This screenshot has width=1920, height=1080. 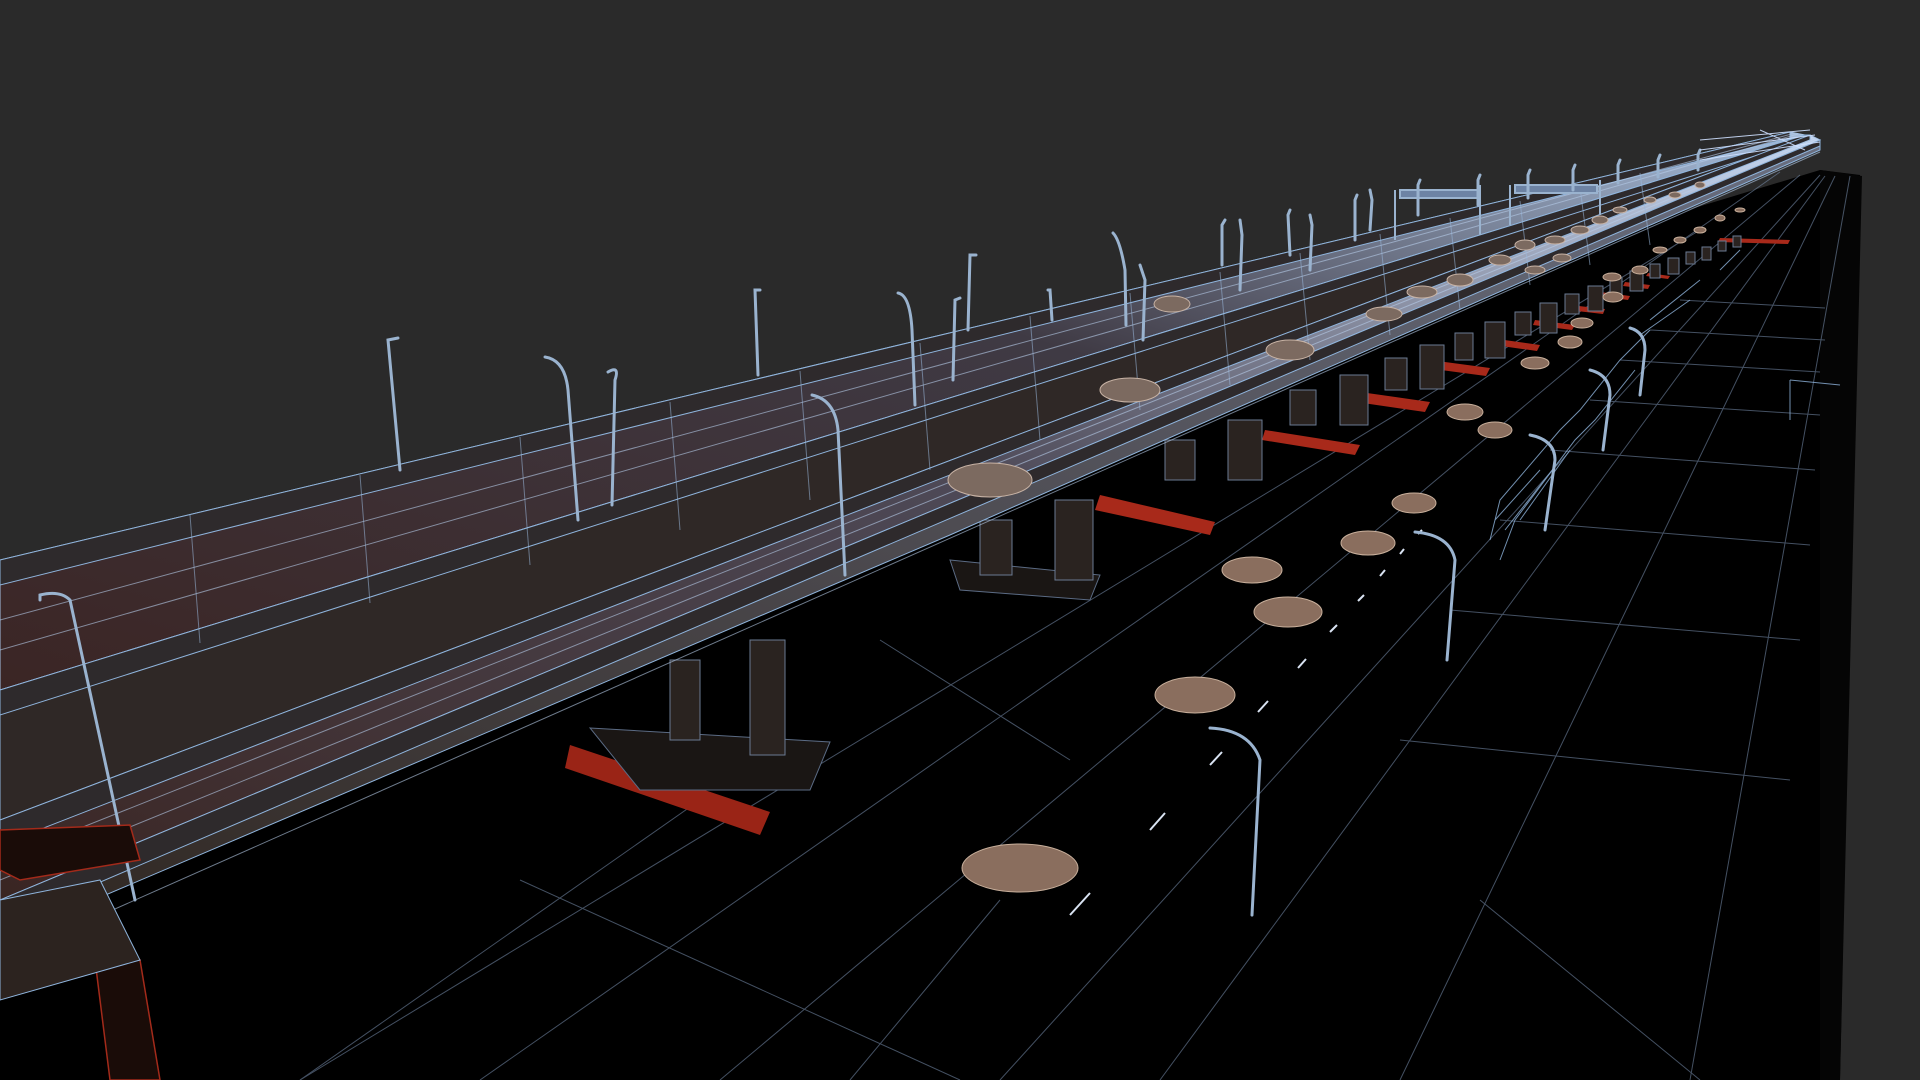 What do you see at coordinates (1841, 625) in the screenshot?
I see `ground-side-face` at bounding box center [1841, 625].